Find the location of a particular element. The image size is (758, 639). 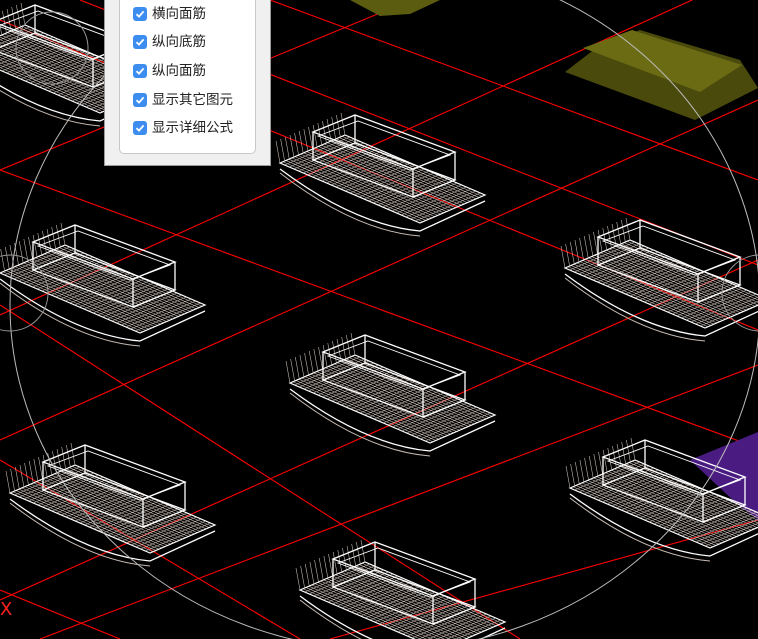

display-options-panel: 横向面筋 纵向底筋 纵向面筋 显示其它图元 显示详细公式 is located at coordinates (187, 83).